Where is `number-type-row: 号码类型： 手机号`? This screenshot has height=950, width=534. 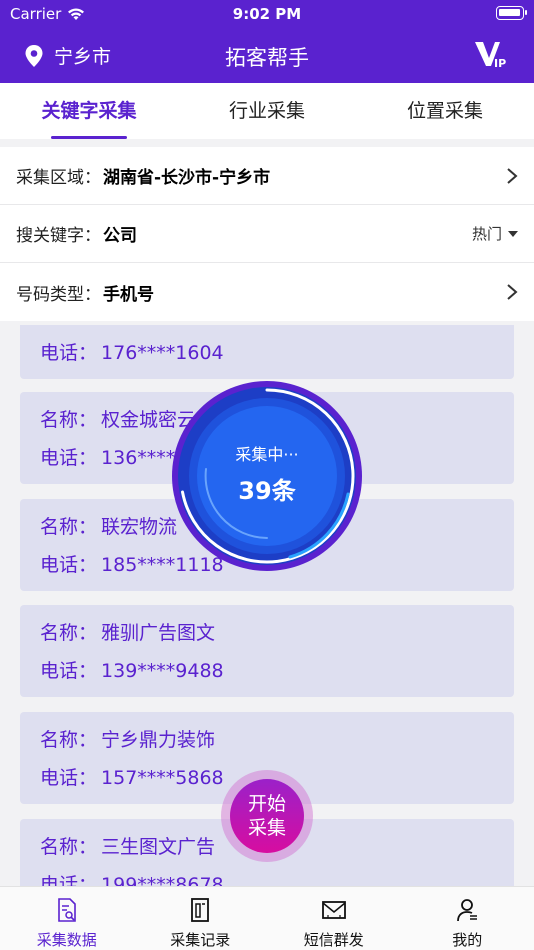 number-type-row: 号码类型： 手机号 is located at coordinates (267, 292).